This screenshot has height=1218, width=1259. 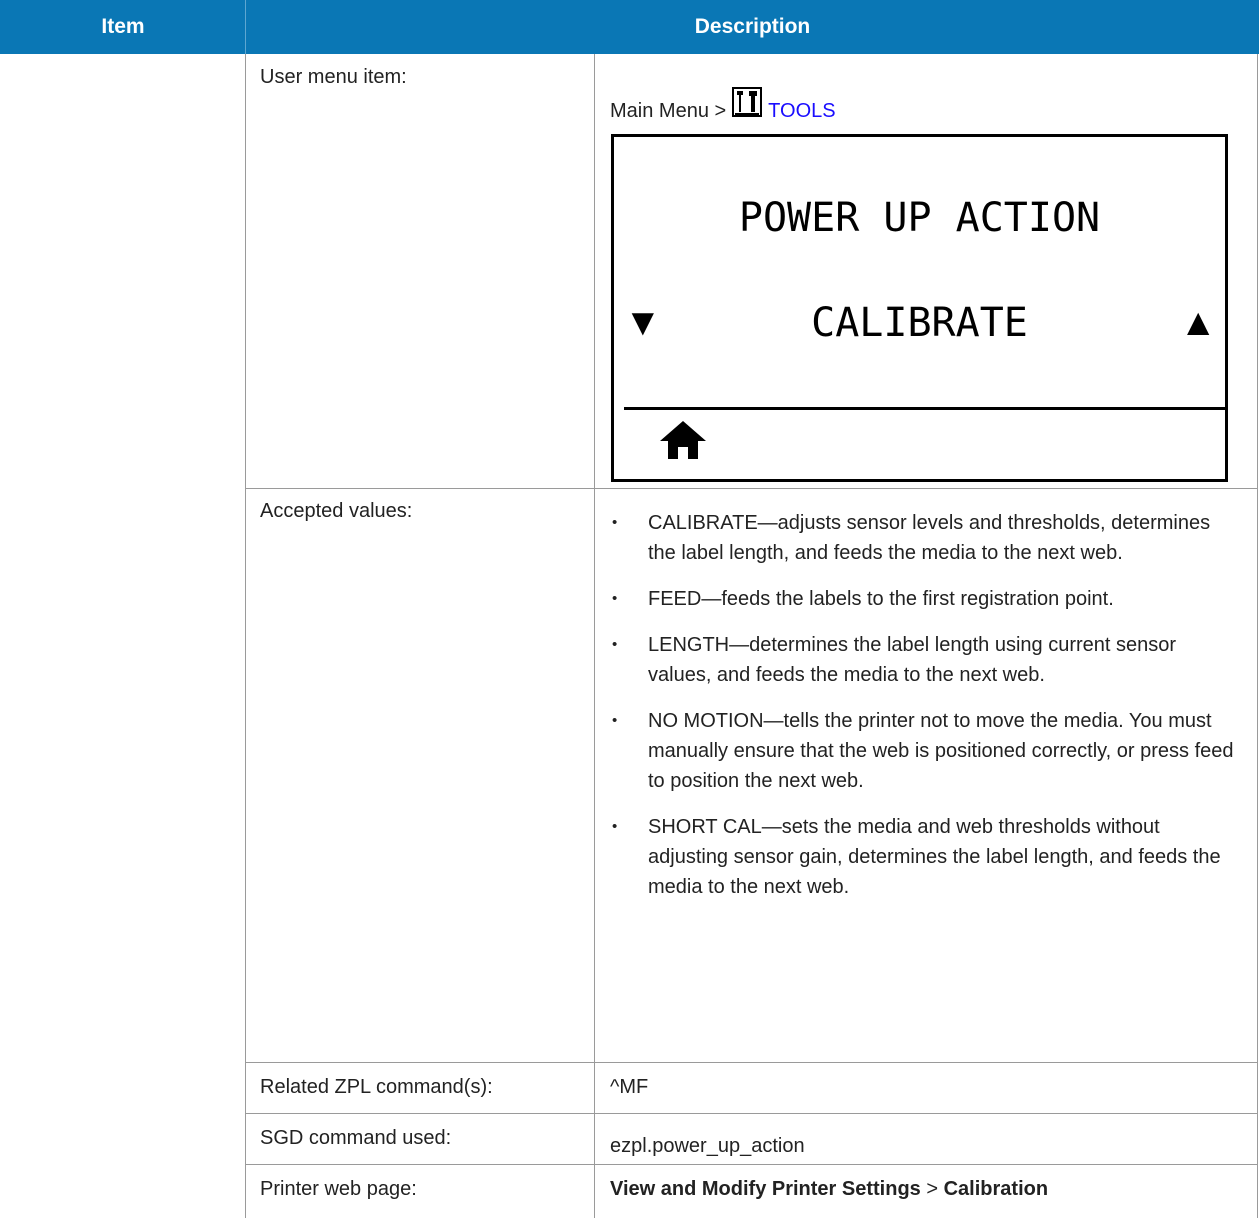 I want to click on up-triangle-icon: ▲, so click(x=1198, y=323).